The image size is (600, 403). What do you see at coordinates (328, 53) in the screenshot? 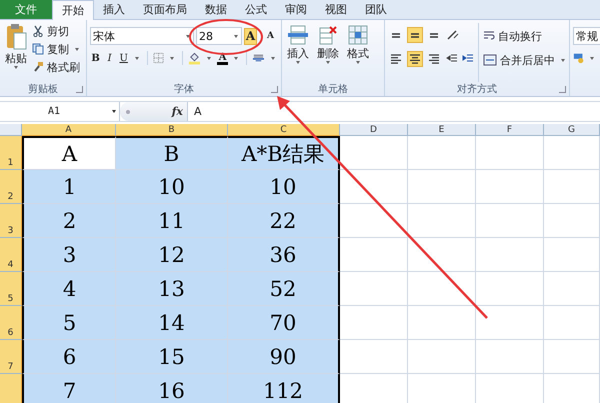
I see `delete-cells-button: 删除` at bounding box center [328, 53].